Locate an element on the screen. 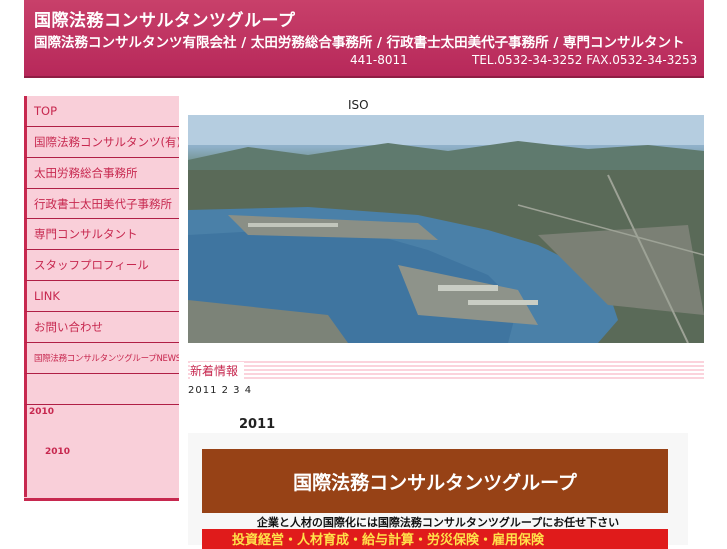 The image size is (727, 549). archive-section: 2010 2010 is located at coordinates (101, 451).